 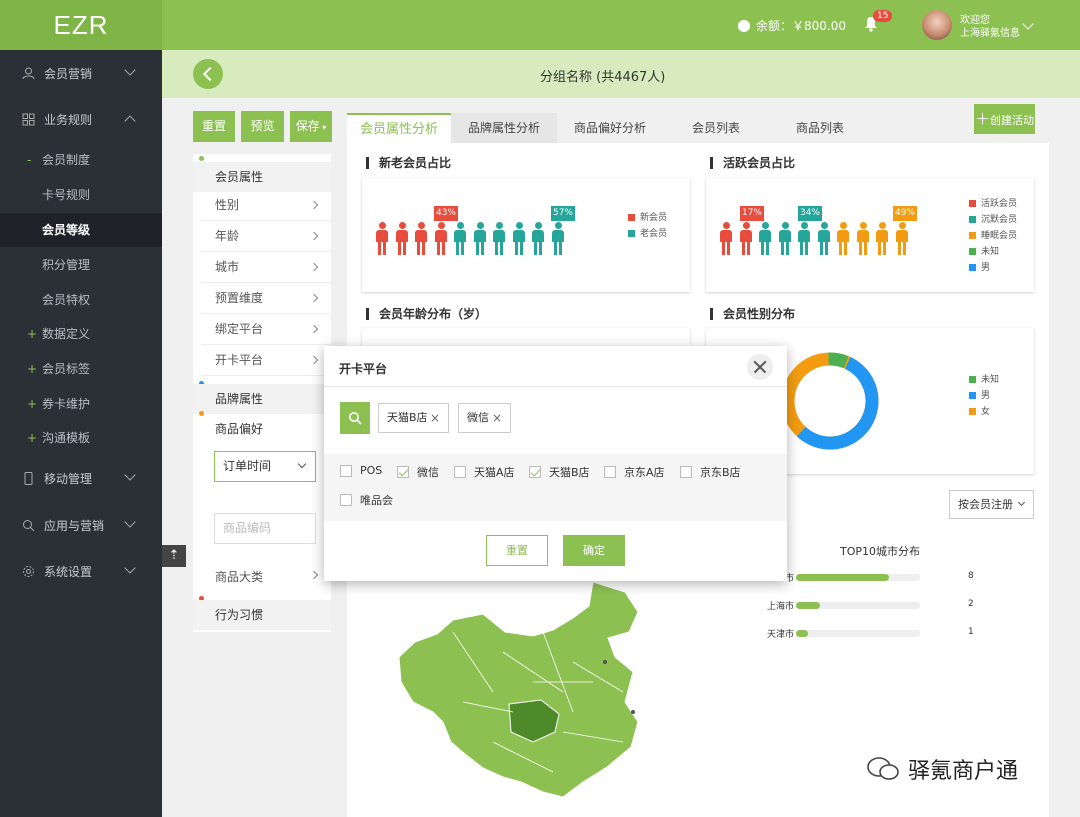 What do you see at coordinates (262, 615) in the screenshot?
I see `behavior-header: 行为习惯` at bounding box center [262, 615].